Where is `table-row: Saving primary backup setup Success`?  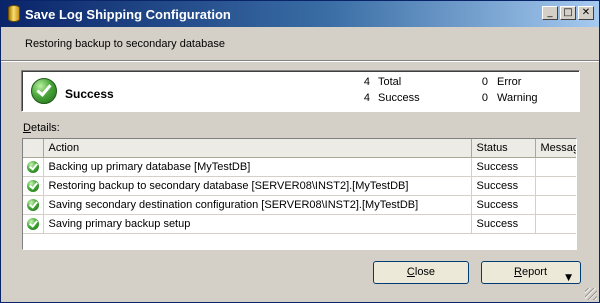 table-row: Saving primary backup setup Success is located at coordinates (299, 224).